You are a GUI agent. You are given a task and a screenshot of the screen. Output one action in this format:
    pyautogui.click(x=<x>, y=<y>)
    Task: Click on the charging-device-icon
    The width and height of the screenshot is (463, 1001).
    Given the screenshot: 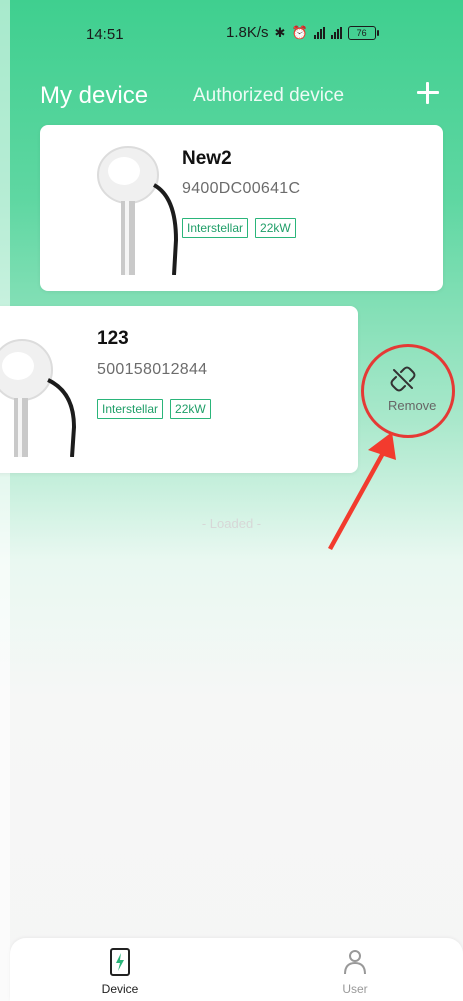 What is the action you would take?
    pyautogui.click(x=120, y=962)
    